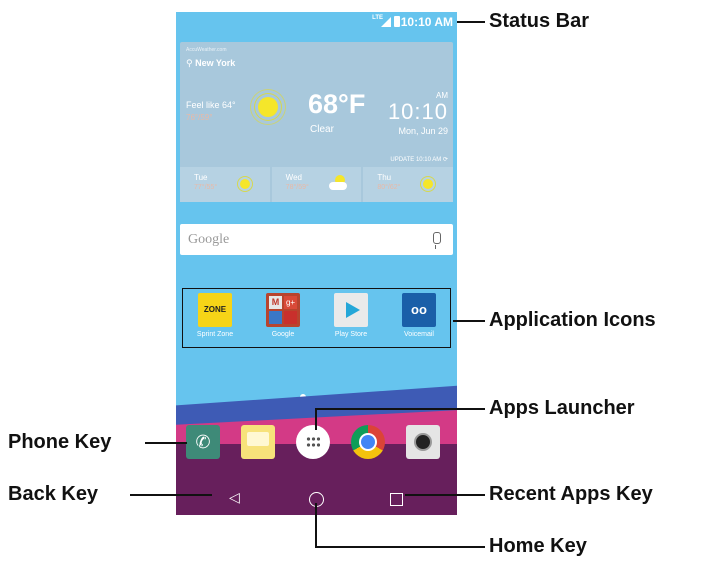 The height and width of the screenshot is (565, 705). I want to click on app-label: Google, so click(283, 334).